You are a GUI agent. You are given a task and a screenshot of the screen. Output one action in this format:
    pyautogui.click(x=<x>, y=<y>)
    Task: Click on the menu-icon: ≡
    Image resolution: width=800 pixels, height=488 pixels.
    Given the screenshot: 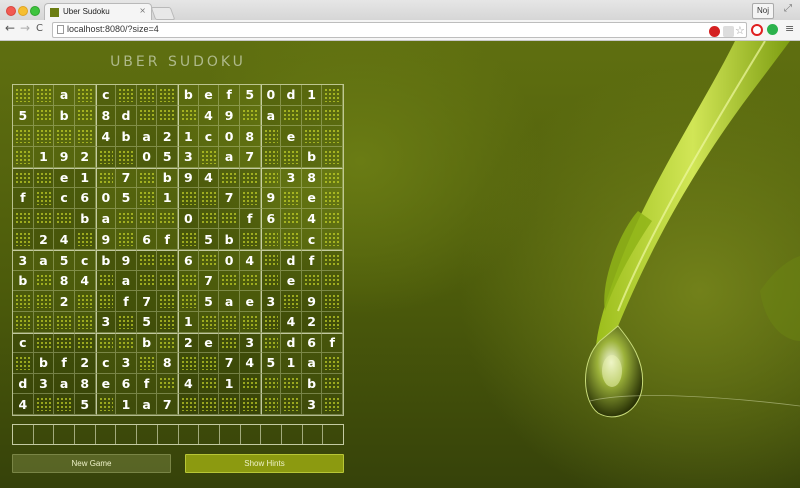 What is the action you would take?
    pyautogui.click(x=789, y=28)
    